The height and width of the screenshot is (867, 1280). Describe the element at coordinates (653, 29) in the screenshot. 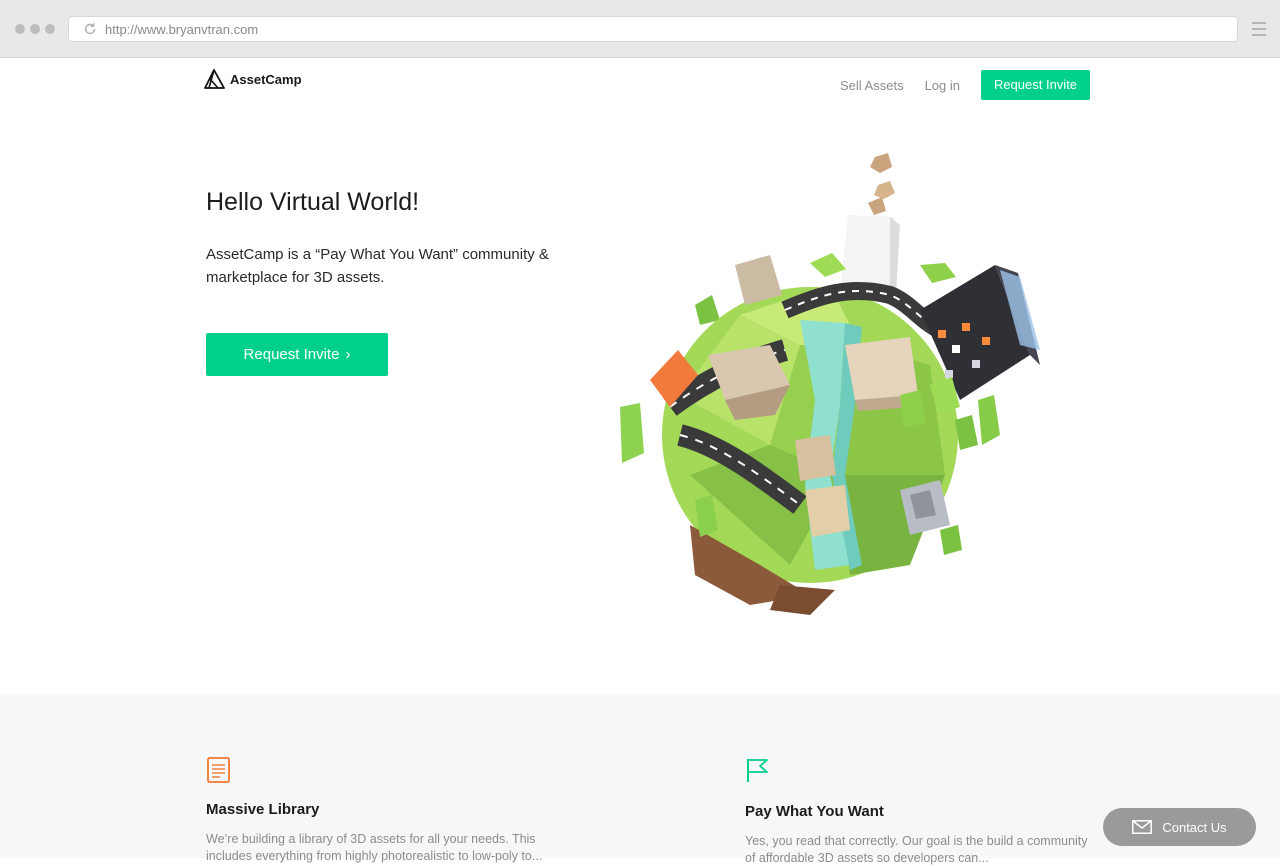

I see `address-bar: http://www.bryanvtran.com` at that location.